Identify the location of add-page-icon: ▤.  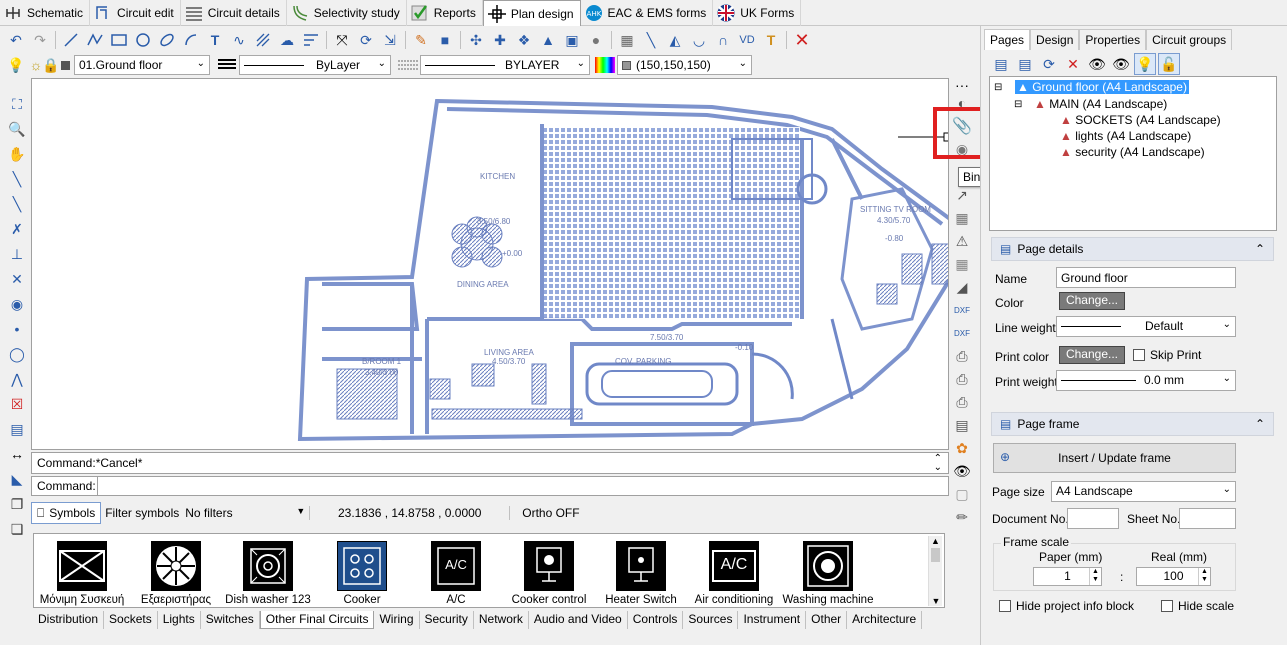
(1001, 64).